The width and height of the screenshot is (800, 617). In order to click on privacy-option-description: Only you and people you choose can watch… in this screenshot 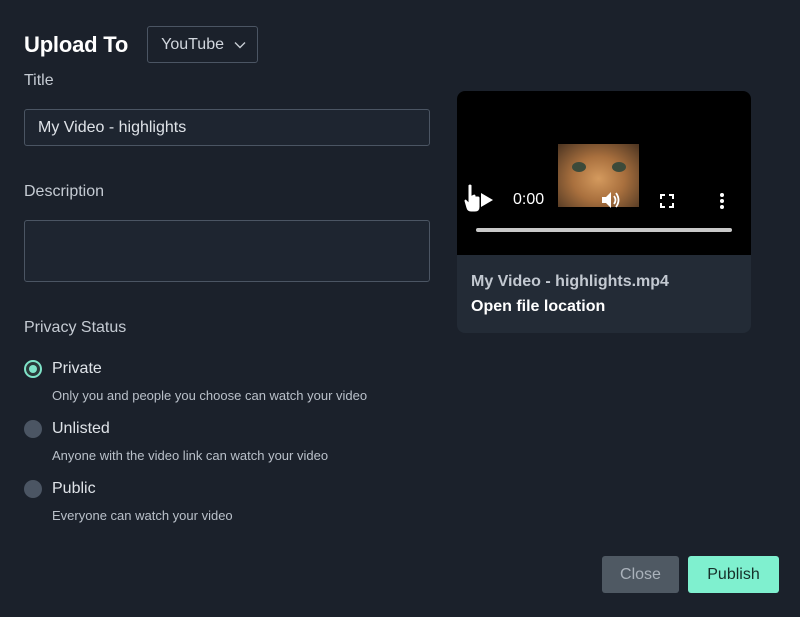, I will do `click(210, 395)`.